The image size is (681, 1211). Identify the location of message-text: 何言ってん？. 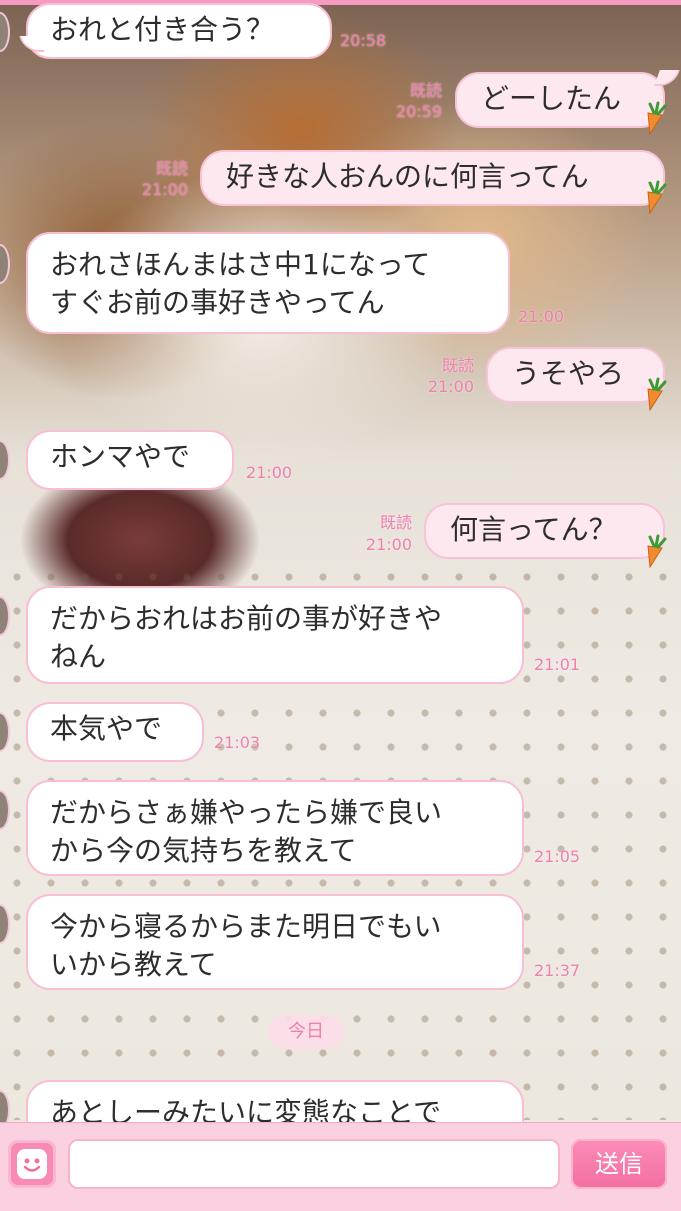
(533, 529).